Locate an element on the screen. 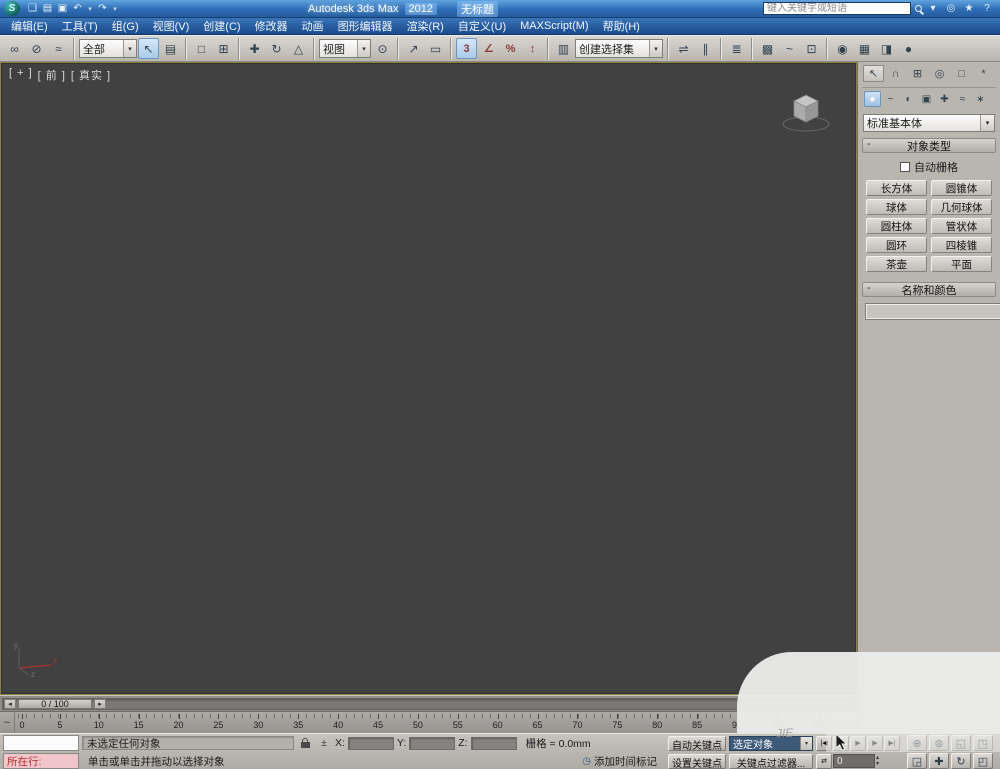 The image size is (1000, 769). current-frame-field: 0 is located at coordinates (854, 761).